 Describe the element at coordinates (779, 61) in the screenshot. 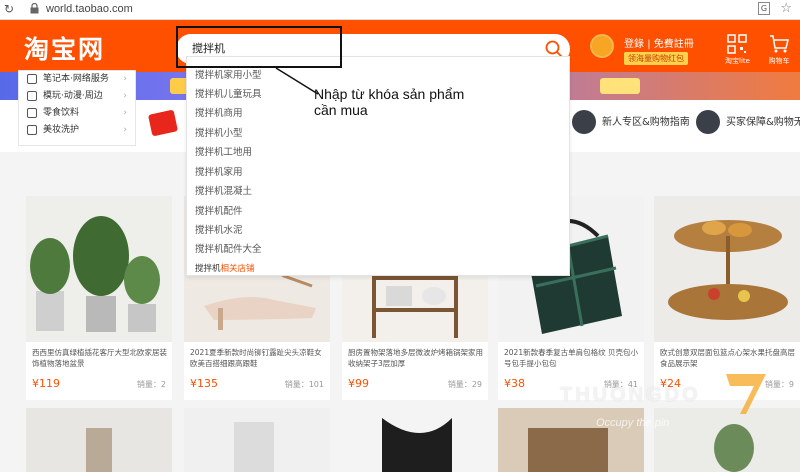

I see `cart-label: 购物车` at that location.